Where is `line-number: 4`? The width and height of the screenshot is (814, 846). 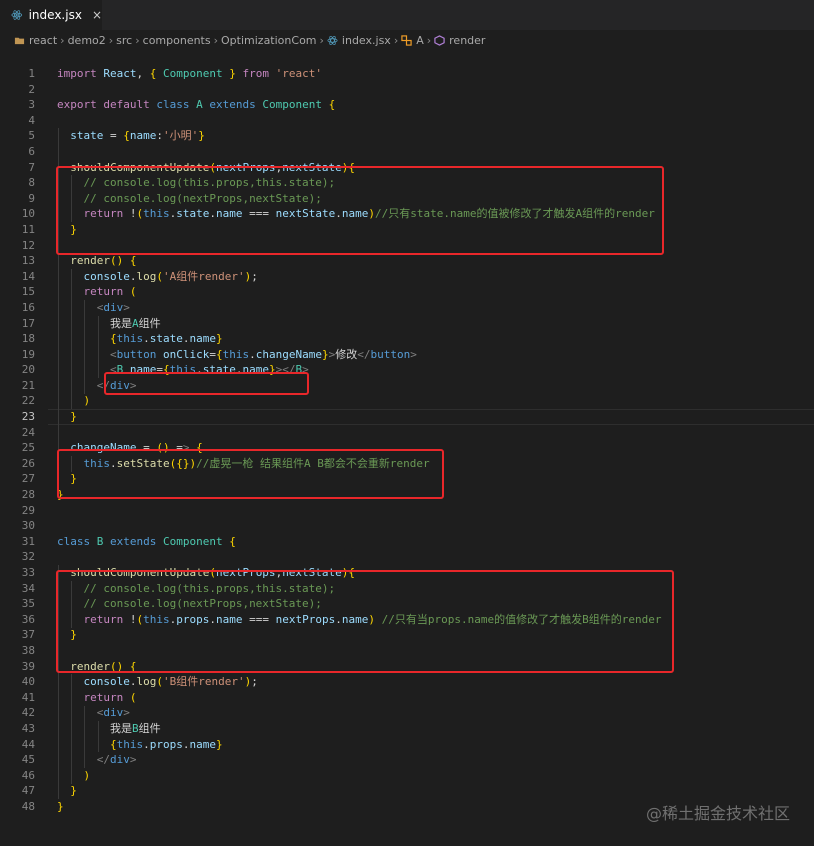 line-number: 4 is located at coordinates (31, 120).